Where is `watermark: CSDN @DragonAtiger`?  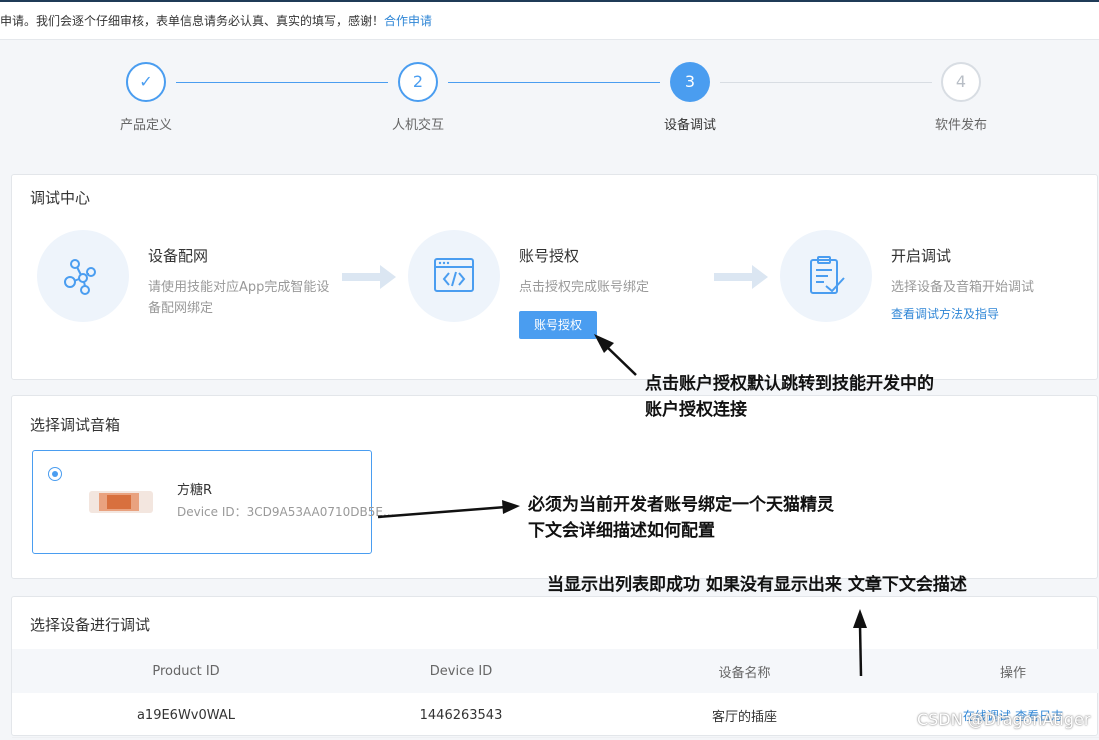 watermark: CSDN @DragonAtiger is located at coordinates (1004, 719).